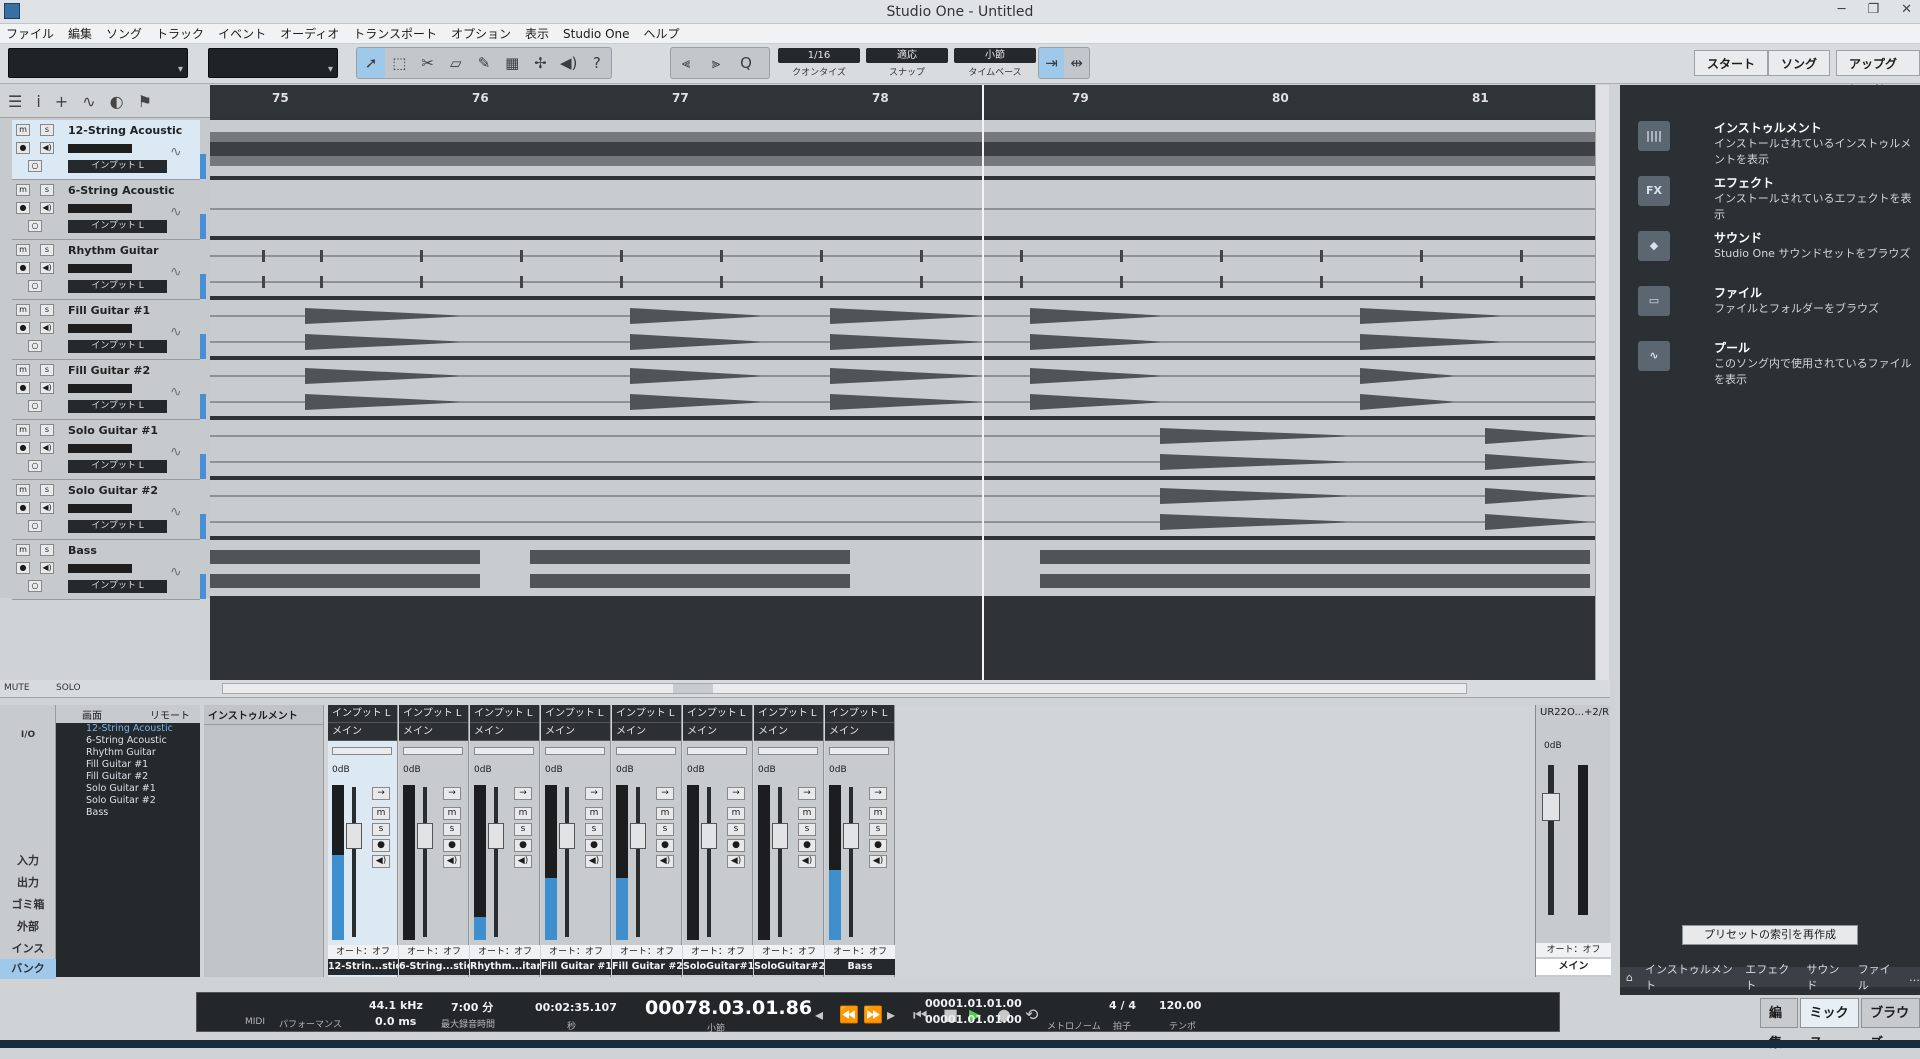 Image resolution: width=1920 pixels, height=1059 pixels. What do you see at coordinates (452, 793) in the screenshot?
I see `send-icon: →` at bounding box center [452, 793].